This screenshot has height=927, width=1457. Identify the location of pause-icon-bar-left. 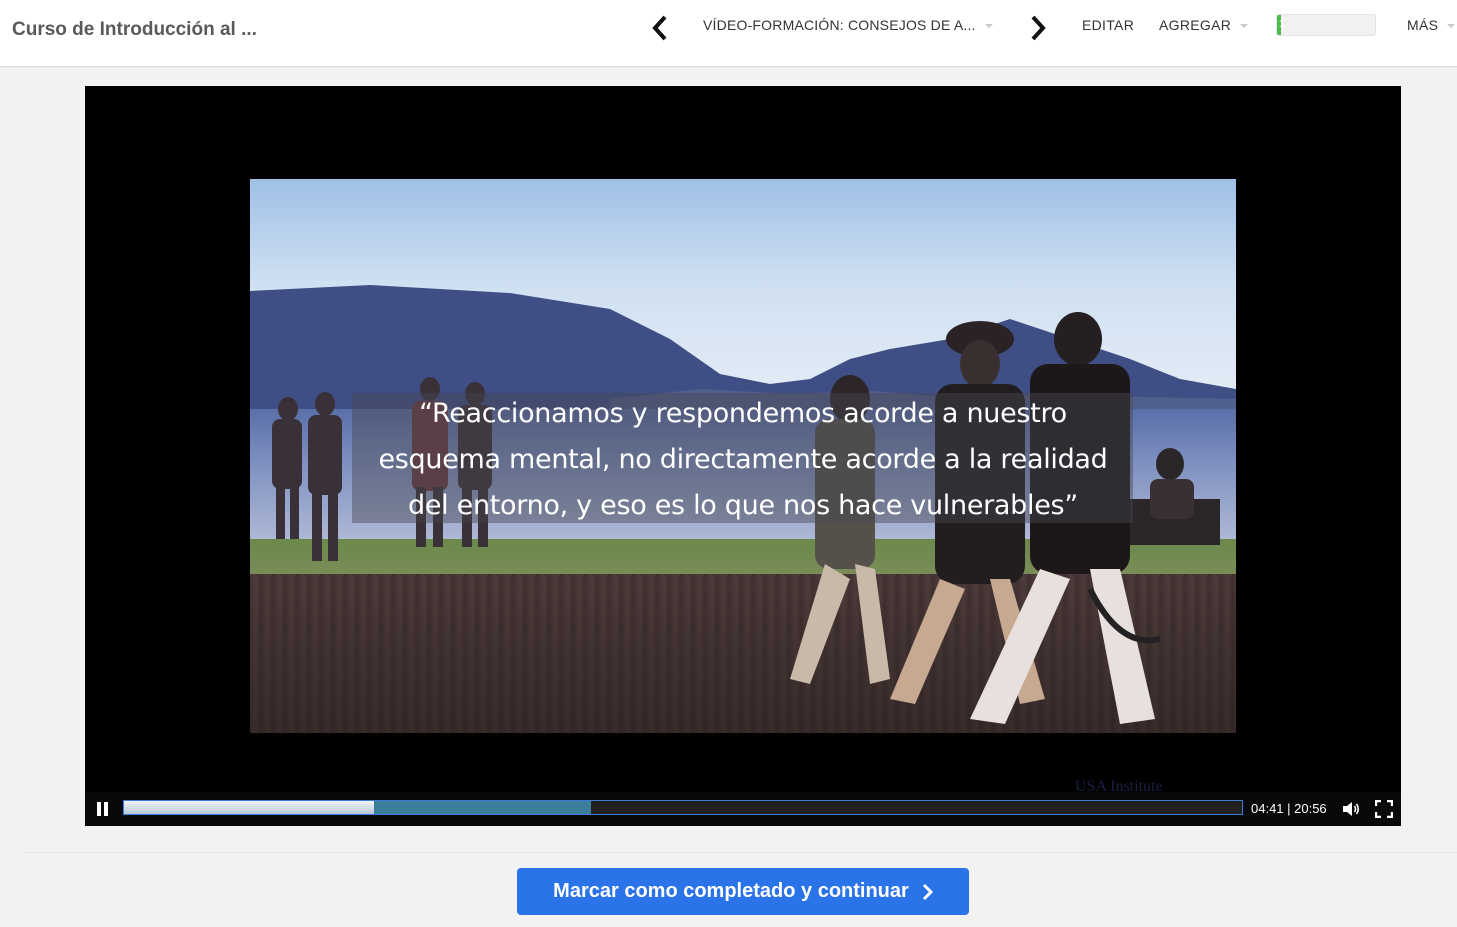
(99, 809).